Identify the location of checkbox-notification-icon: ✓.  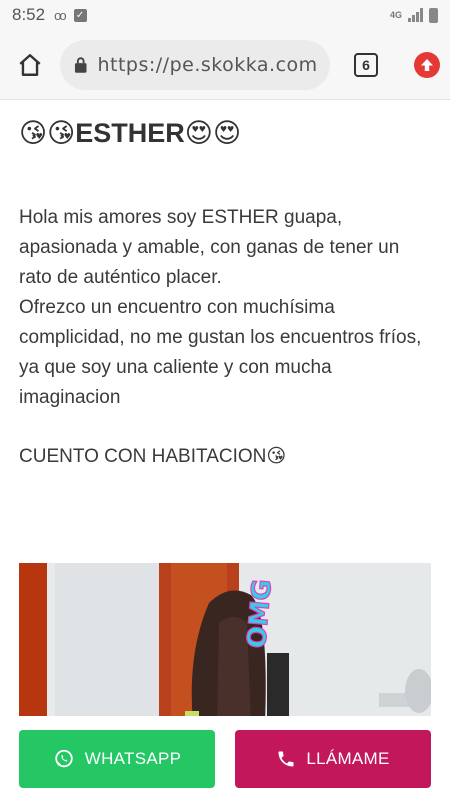
(80, 15).